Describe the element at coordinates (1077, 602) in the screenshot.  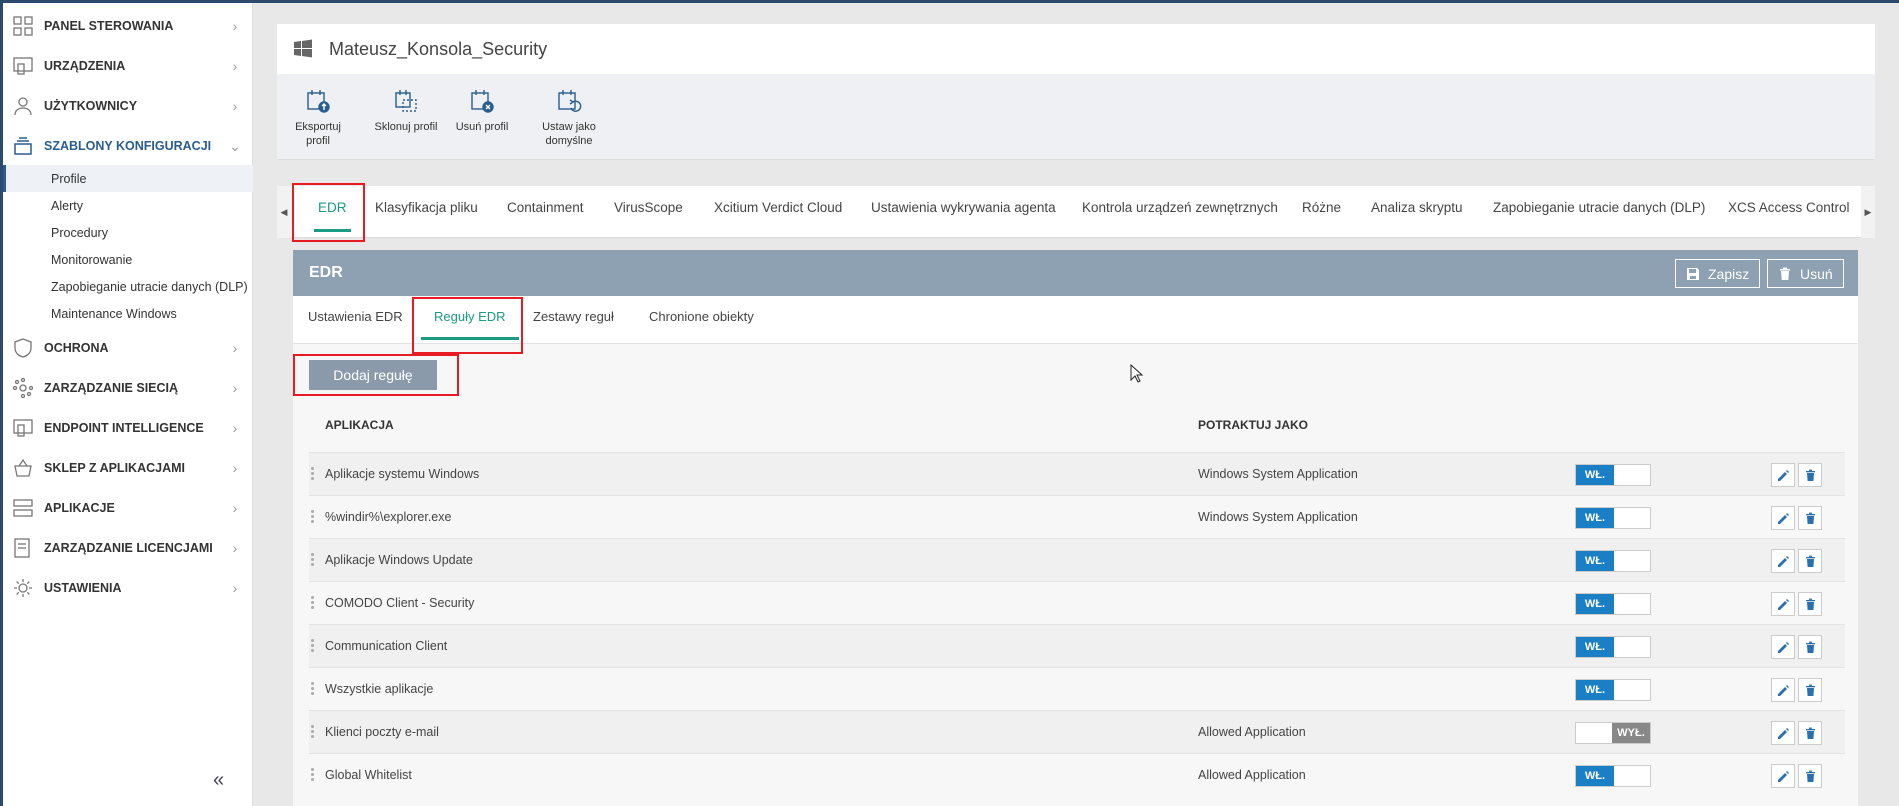
I see `table-row: COMODO Client - Security WŁ.` at that location.